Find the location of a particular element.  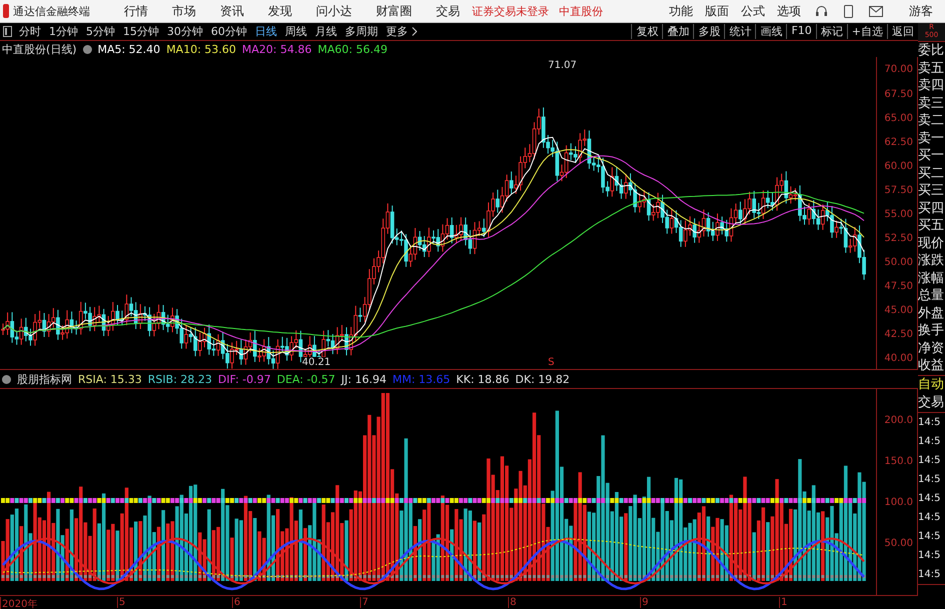

y-axis-tick: 47.50 is located at coordinates (898, 286).